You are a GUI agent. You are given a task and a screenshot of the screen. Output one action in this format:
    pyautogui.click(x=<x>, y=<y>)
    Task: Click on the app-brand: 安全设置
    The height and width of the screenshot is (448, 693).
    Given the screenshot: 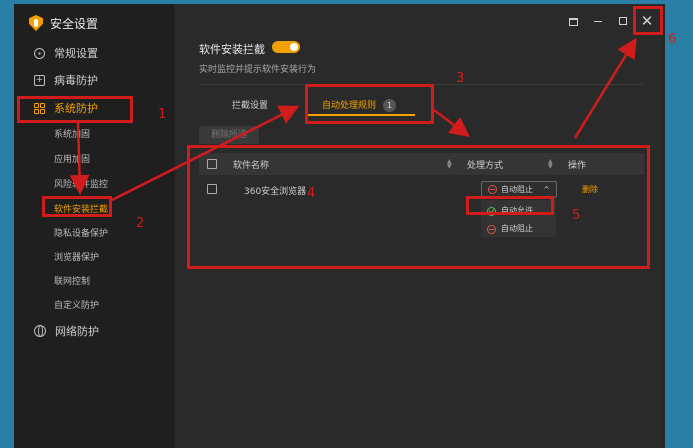 What is the action you would take?
    pyautogui.click(x=63, y=23)
    